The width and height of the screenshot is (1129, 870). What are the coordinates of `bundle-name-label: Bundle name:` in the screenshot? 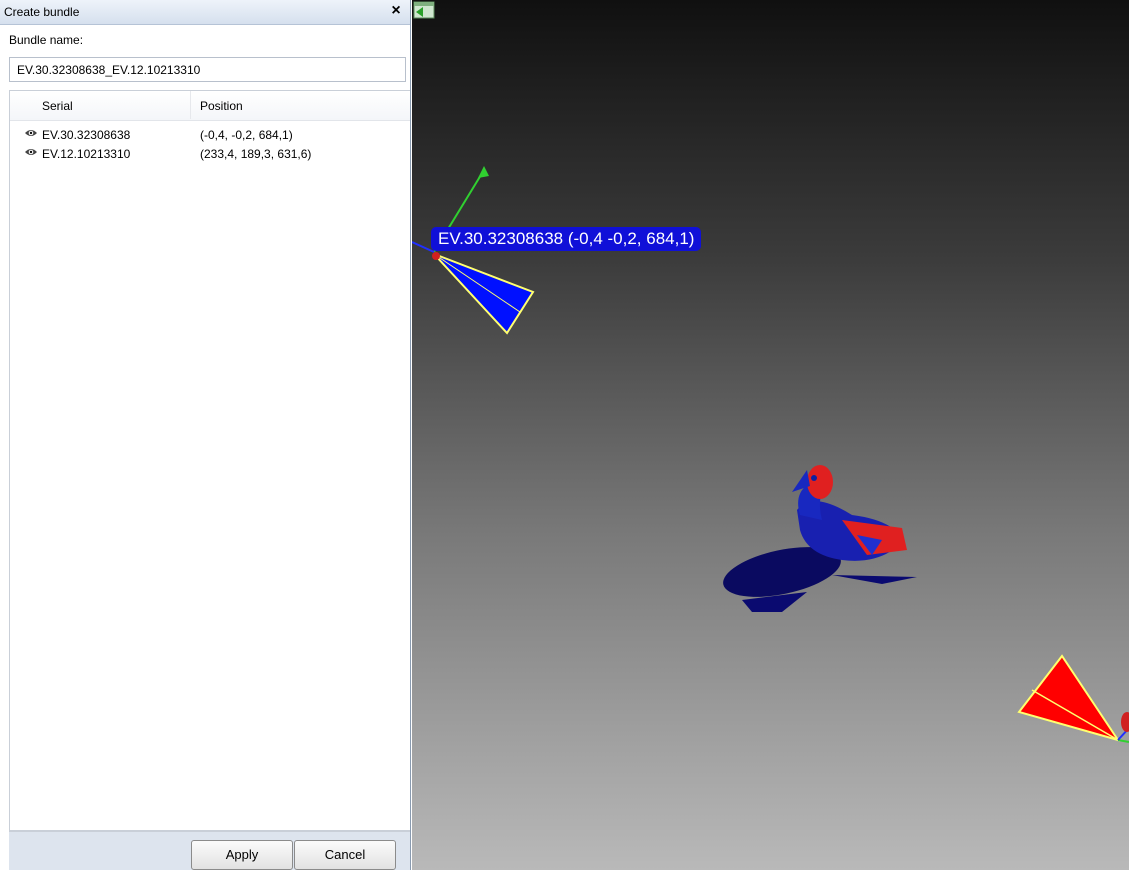 It's located at (46, 40).